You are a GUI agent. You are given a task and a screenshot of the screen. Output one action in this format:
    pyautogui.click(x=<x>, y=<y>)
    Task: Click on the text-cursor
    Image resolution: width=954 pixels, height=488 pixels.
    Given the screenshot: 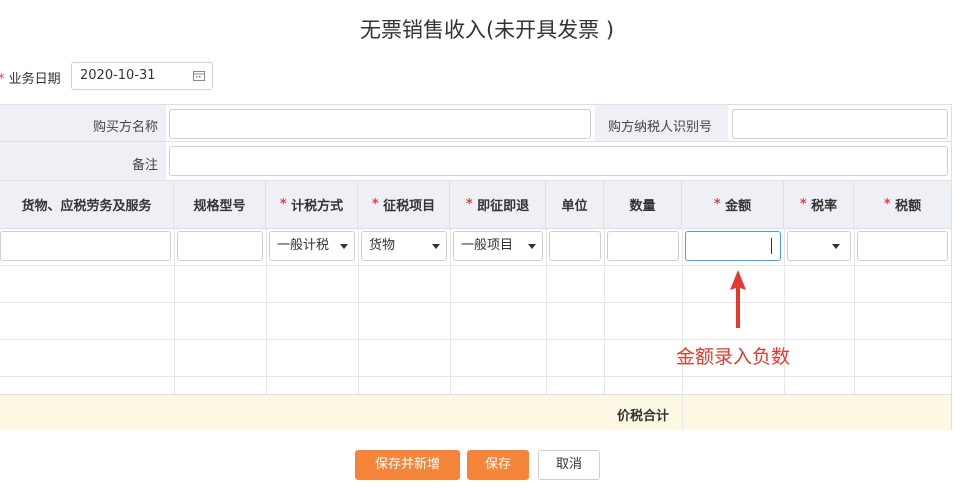 What is the action you would take?
    pyautogui.click(x=771, y=246)
    